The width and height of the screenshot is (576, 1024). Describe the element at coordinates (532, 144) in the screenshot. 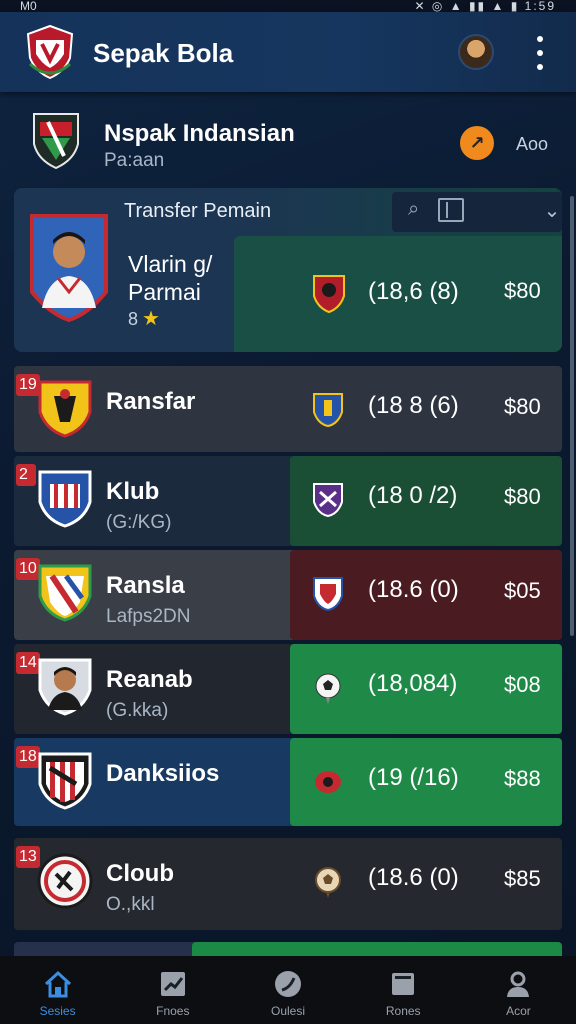

I see `league-action-label: Aoo` at that location.